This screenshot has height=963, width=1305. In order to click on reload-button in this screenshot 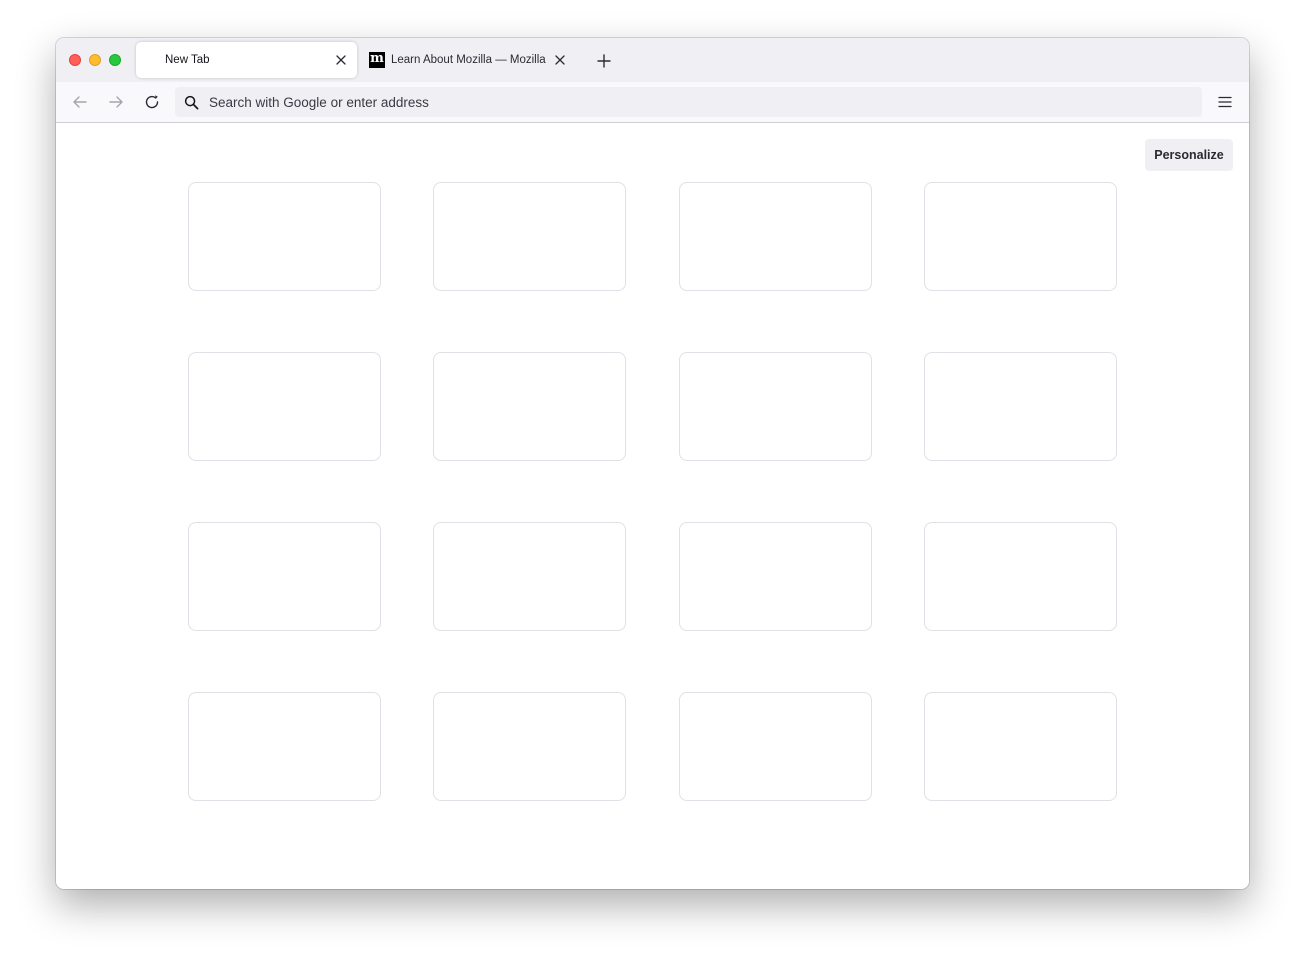, I will do `click(152, 102)`.